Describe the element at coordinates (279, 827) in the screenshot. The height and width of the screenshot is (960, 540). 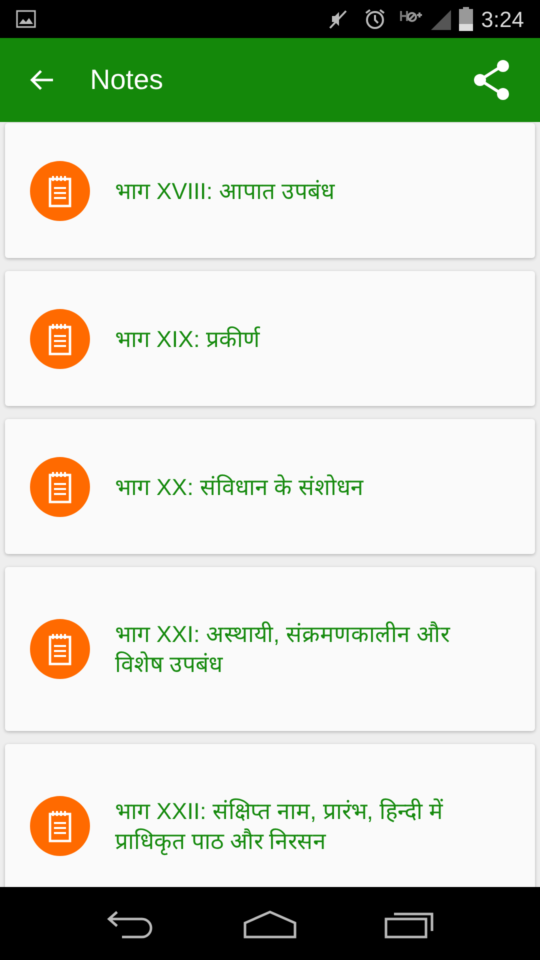
I see `note-title: भाग XXII: संक्षिप्त नाम, प्रारंभ, हिन्दी में प्राधिकृत पाठ और निरसन` at that location.